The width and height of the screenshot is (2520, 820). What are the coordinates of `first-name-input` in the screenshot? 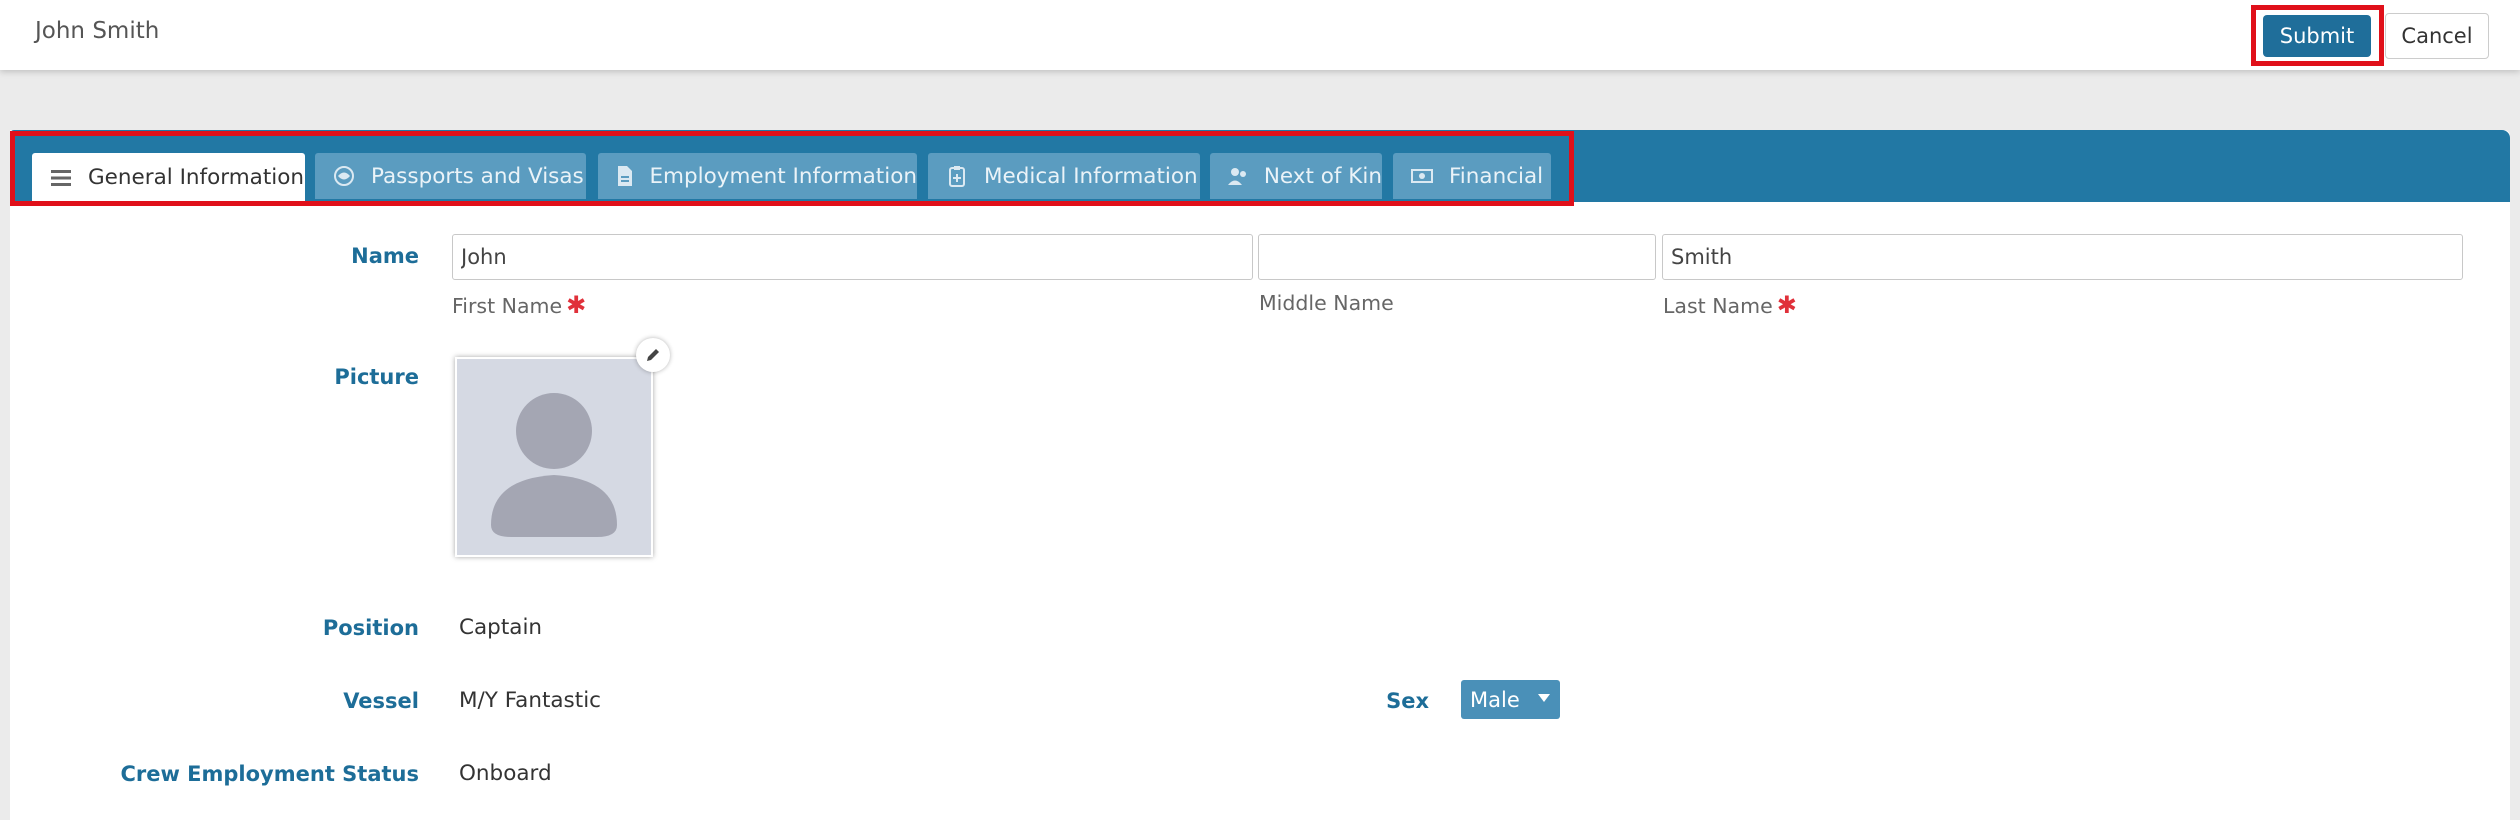 It's located at (852, 257).